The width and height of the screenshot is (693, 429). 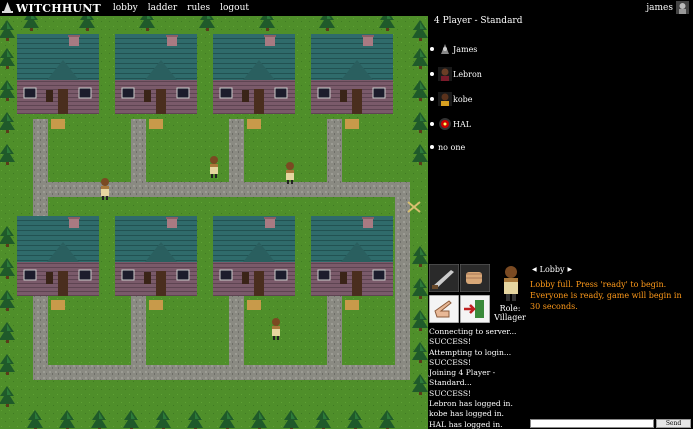 I want to click on player-row: James, so click(x=453, y=49).